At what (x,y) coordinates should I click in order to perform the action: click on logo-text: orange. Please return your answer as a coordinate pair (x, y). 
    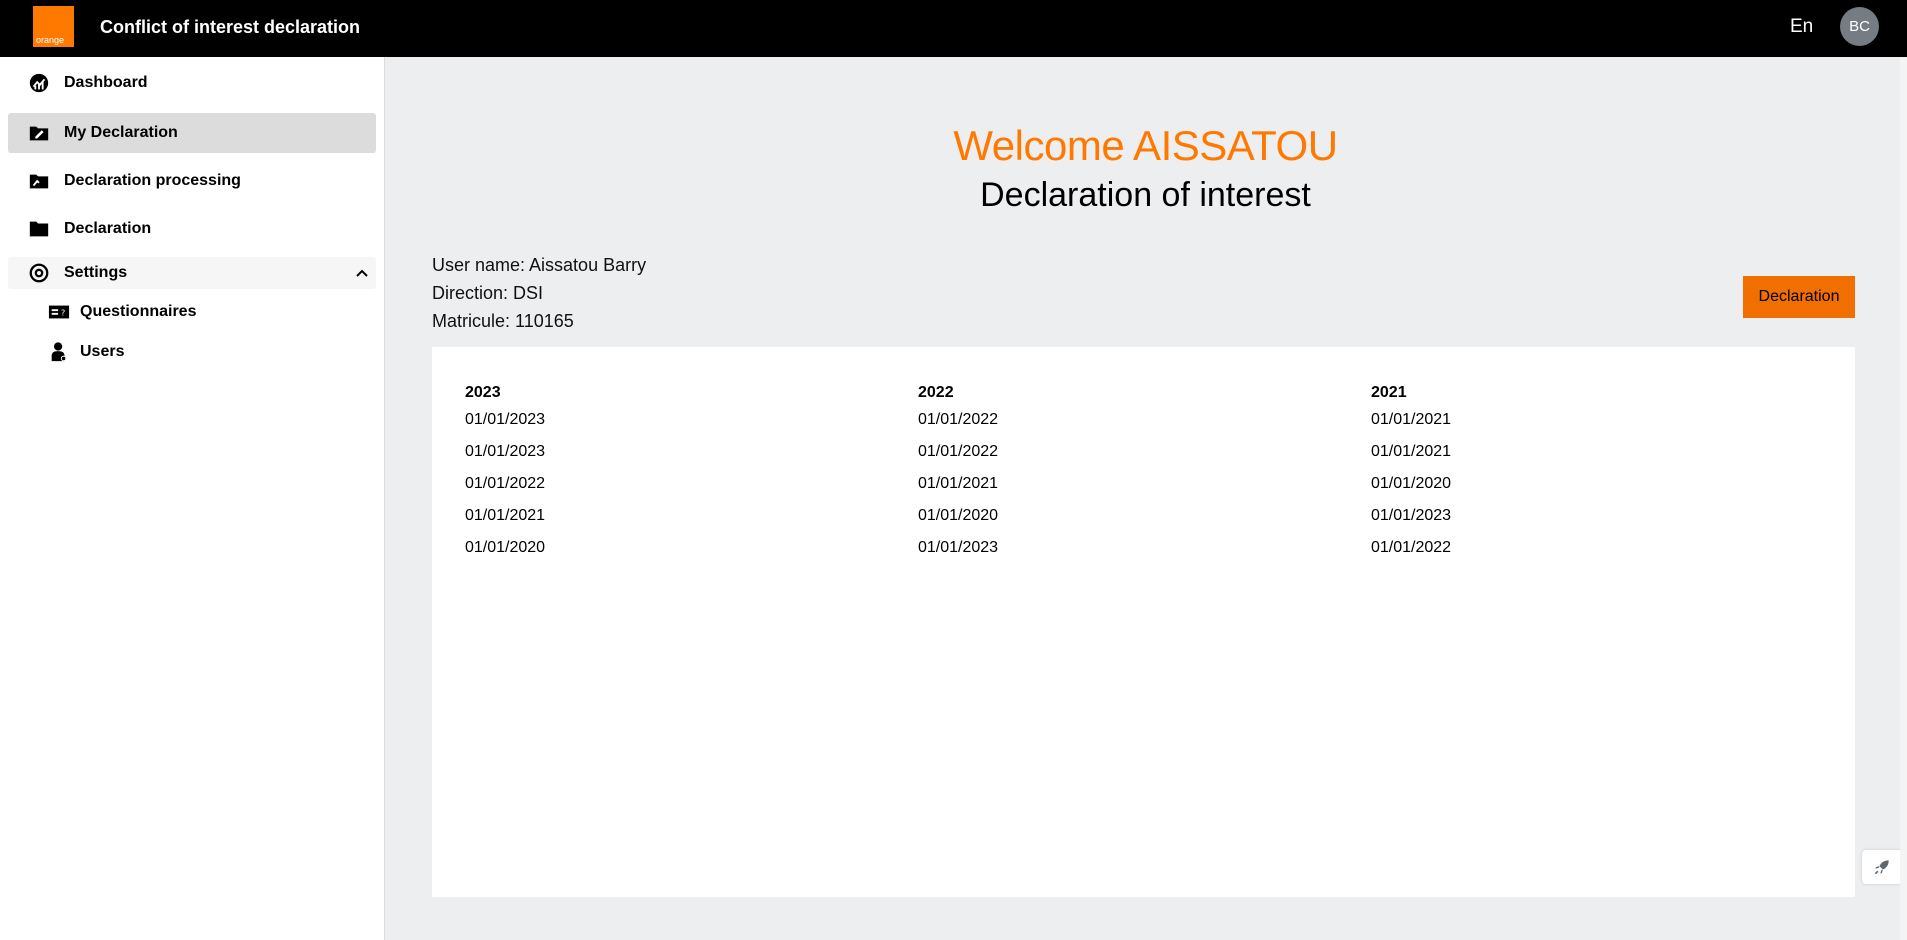
    Looking at the image, I should click on (50, 40).